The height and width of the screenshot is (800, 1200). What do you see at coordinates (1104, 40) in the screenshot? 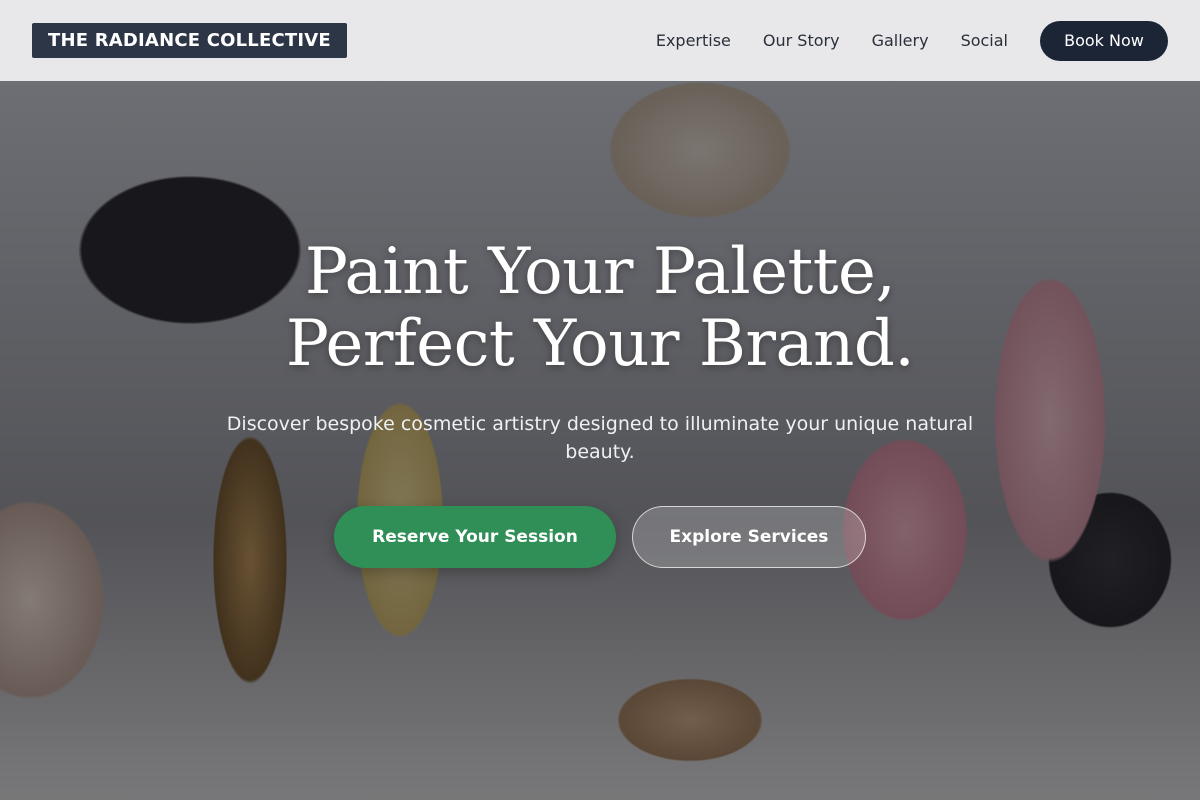
I see `book-now-button: Book Now` at bounding box center [1104, 40].